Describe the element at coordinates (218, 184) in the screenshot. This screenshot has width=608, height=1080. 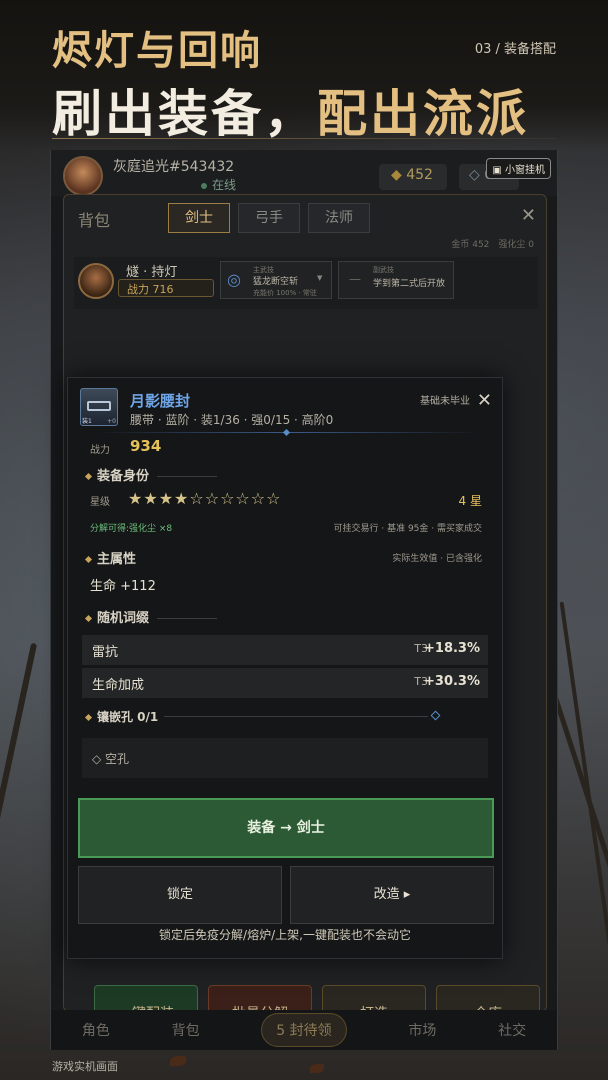
I see `online-status: 在线` at that location.